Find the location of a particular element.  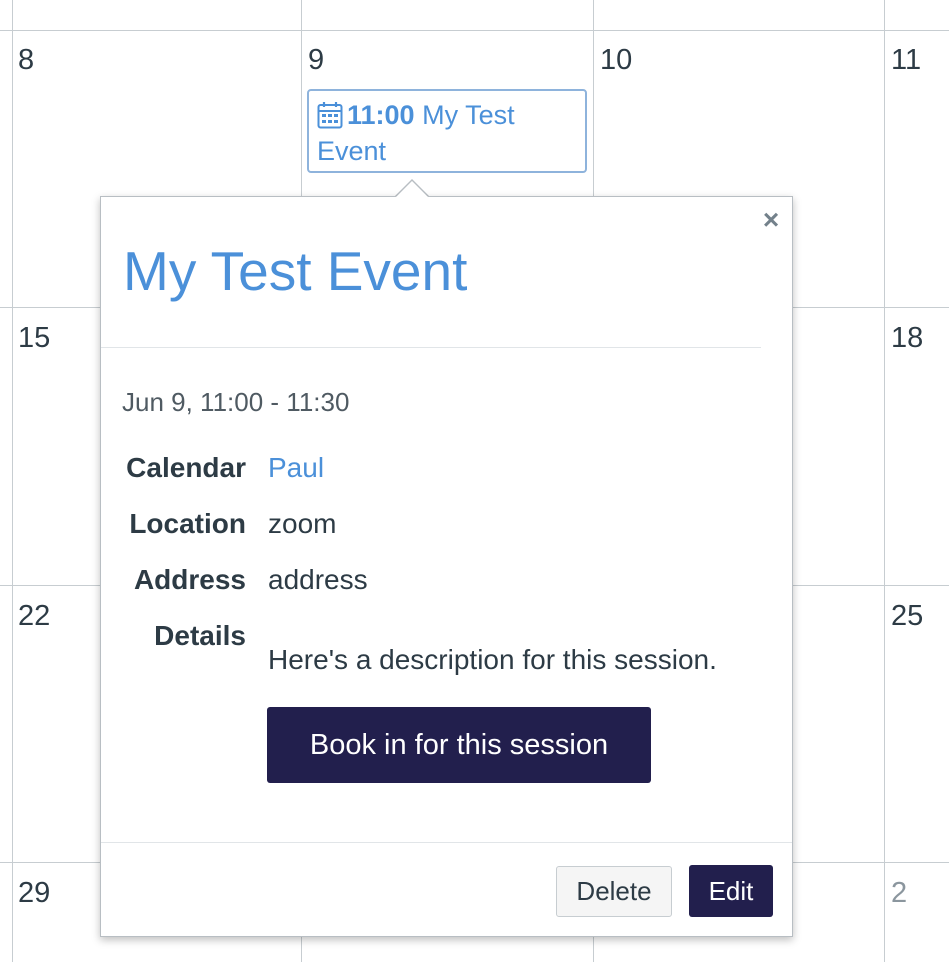

popover-arrow-fill is located at coordinates (412, 189).